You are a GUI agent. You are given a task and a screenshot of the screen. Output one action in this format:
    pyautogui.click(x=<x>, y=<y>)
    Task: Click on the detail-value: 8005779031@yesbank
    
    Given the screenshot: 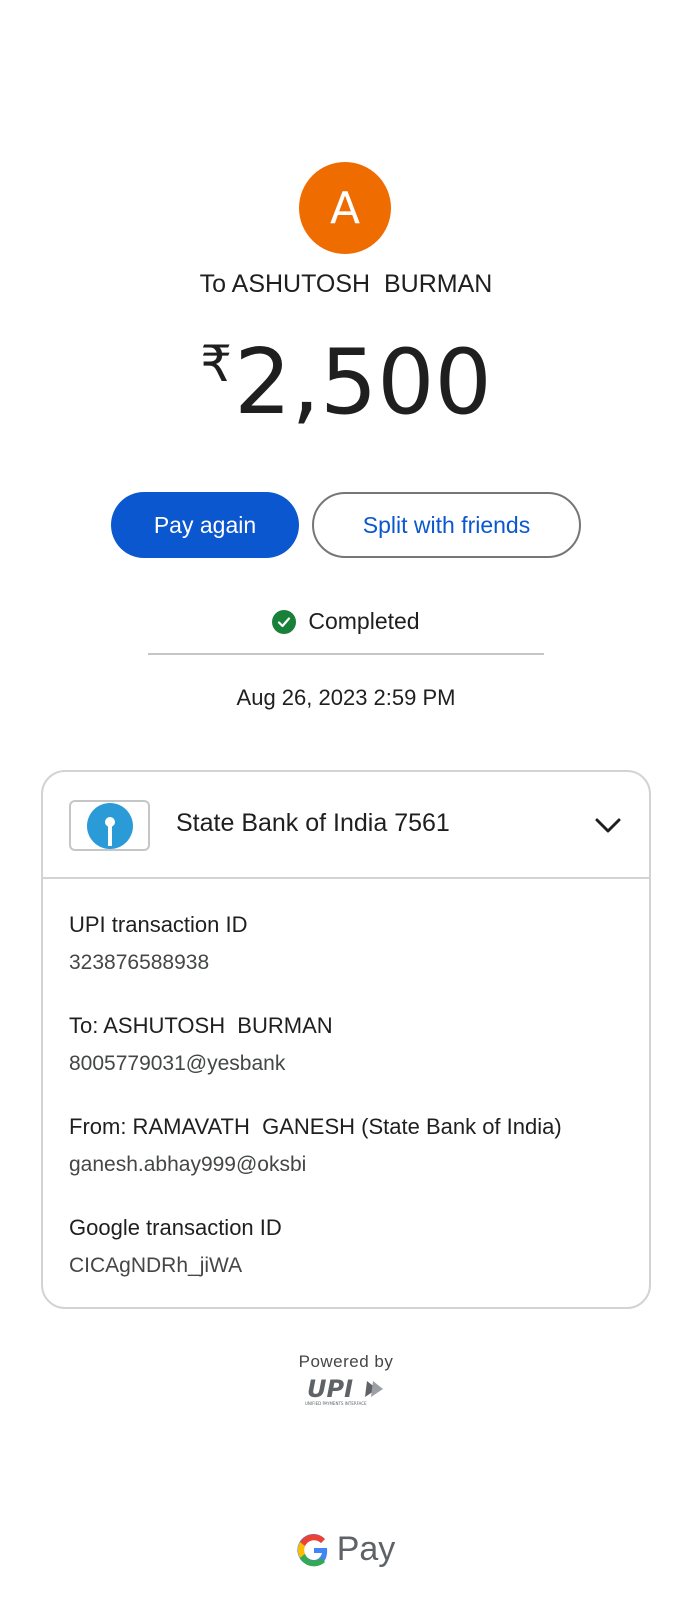 What is the action you would take?
    pyautogui.click(x=177, y=1064)
    